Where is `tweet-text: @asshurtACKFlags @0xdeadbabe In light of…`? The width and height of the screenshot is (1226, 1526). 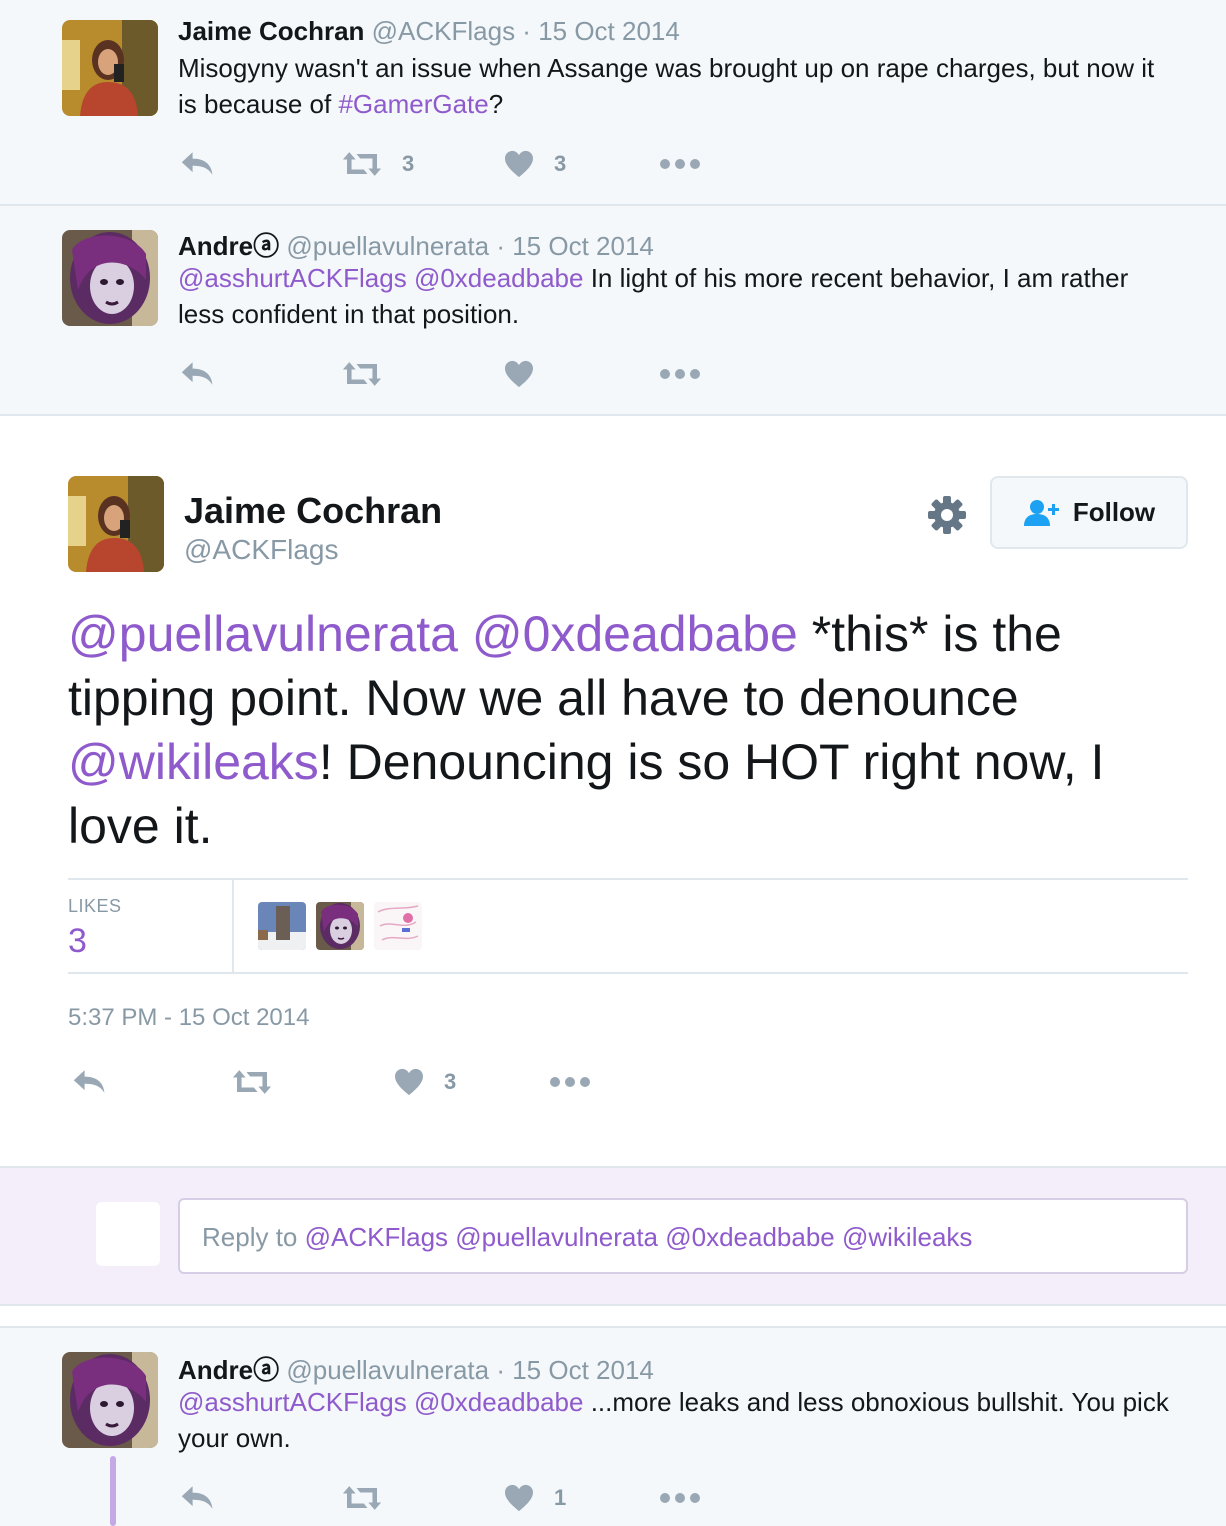
tweet-text: @asshurtACKFlags @0xdeadbabe In light of… is located at coordinates (678, 296).